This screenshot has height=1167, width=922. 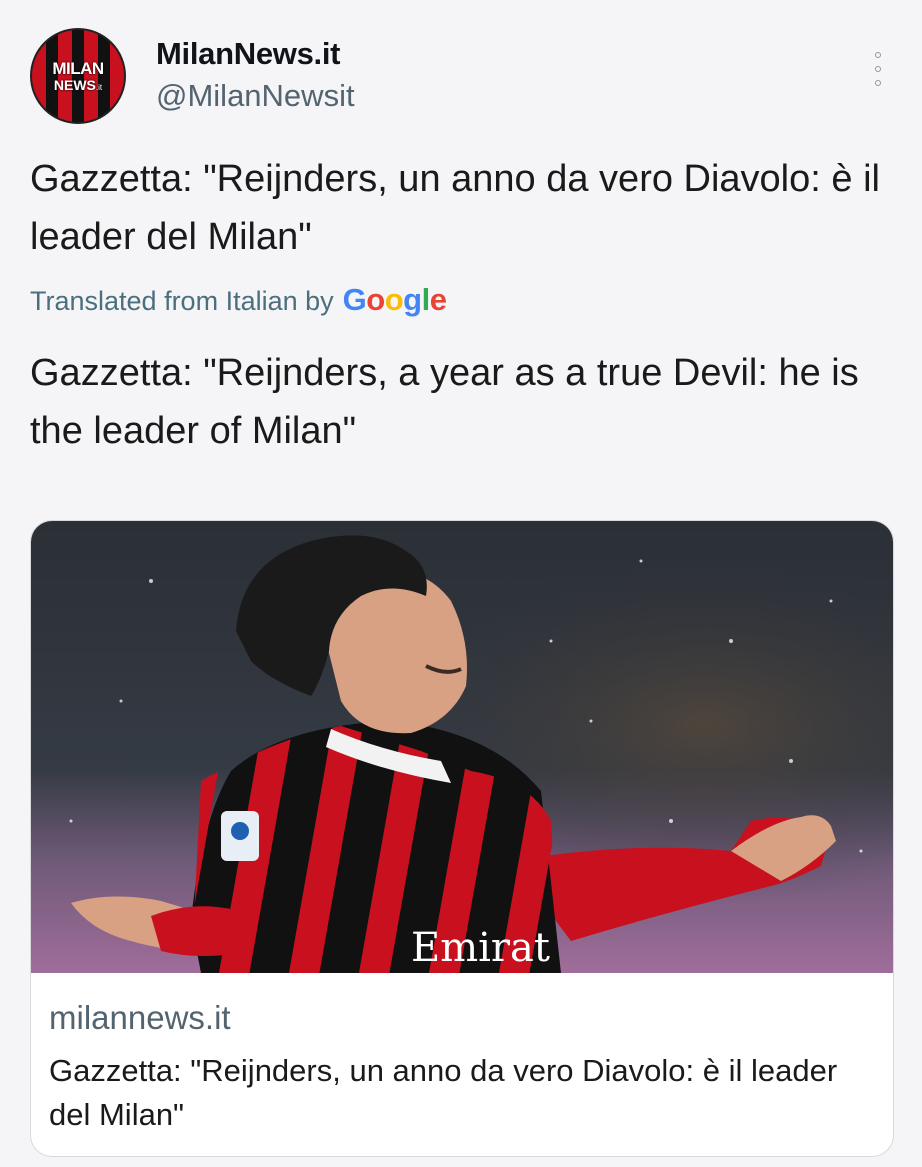 What do you see at coordinates (878, 69) in the screenshot?
I see `more-vertical-icon` at bounding box center [878, 69].